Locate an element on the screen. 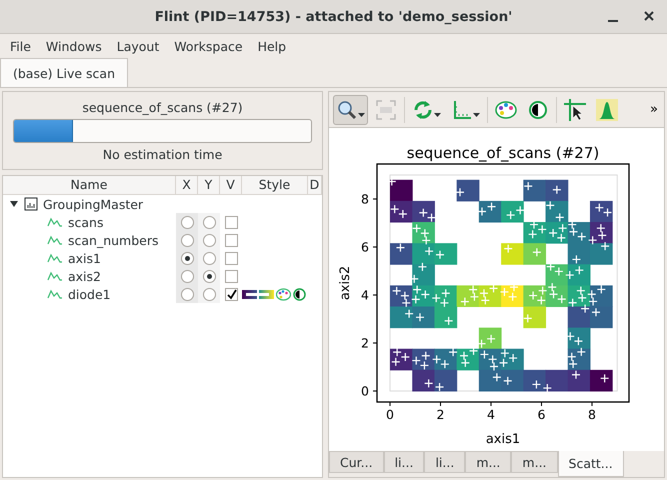 Image resolution: width=667 pixels, height=480 pixels. chart-icon is located at coordinates (31, 204).